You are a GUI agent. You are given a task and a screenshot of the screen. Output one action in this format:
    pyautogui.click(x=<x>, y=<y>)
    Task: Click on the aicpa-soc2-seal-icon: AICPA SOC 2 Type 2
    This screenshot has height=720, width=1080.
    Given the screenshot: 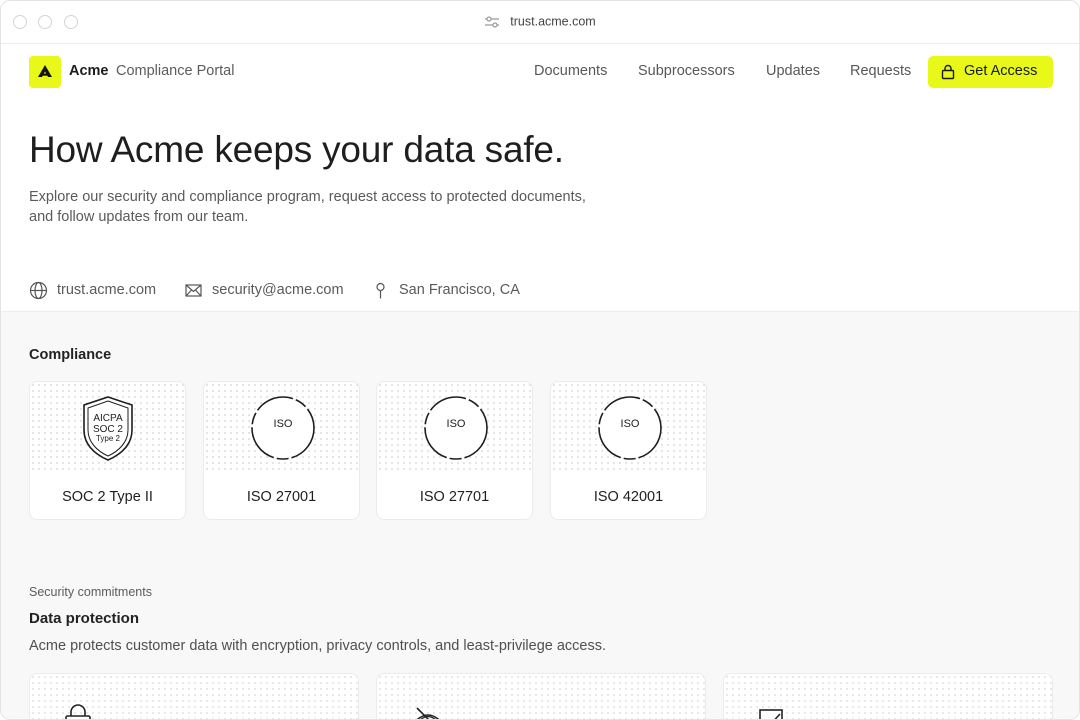 What is the action you would take?
    pyautogui.click(x=108, y=428)
    